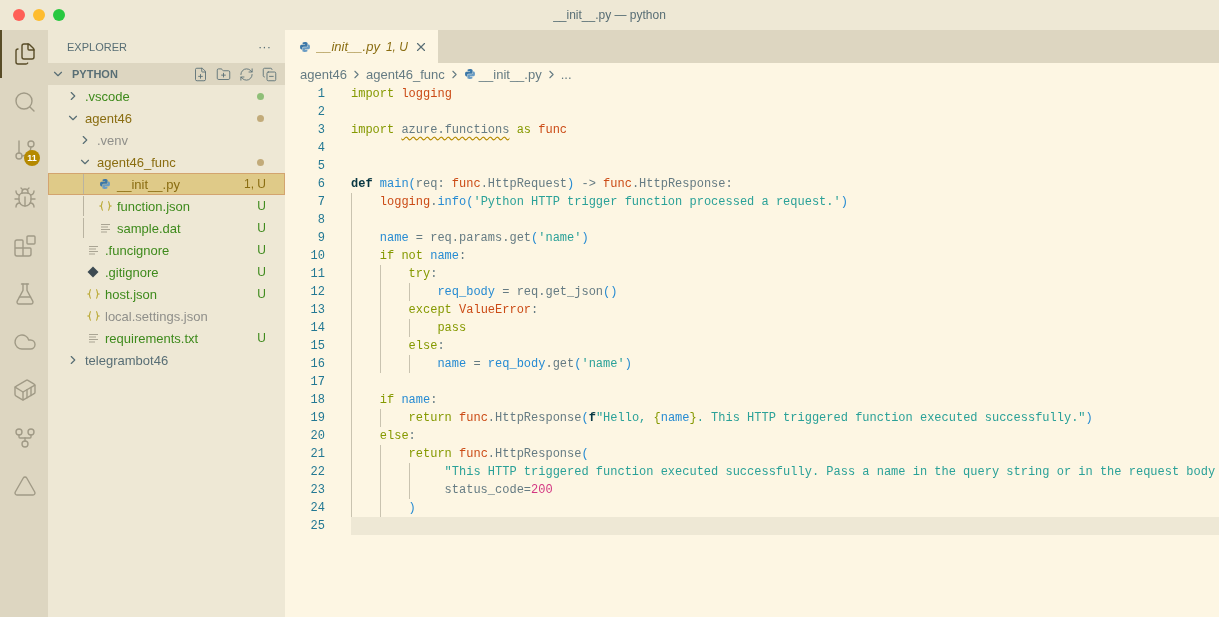 Image resolution: width=1219 pixels, height=617 pixels. Describe the element at coordinates (157, 316) in the screenshot. I see `file-name: local.settings.json` at that location.